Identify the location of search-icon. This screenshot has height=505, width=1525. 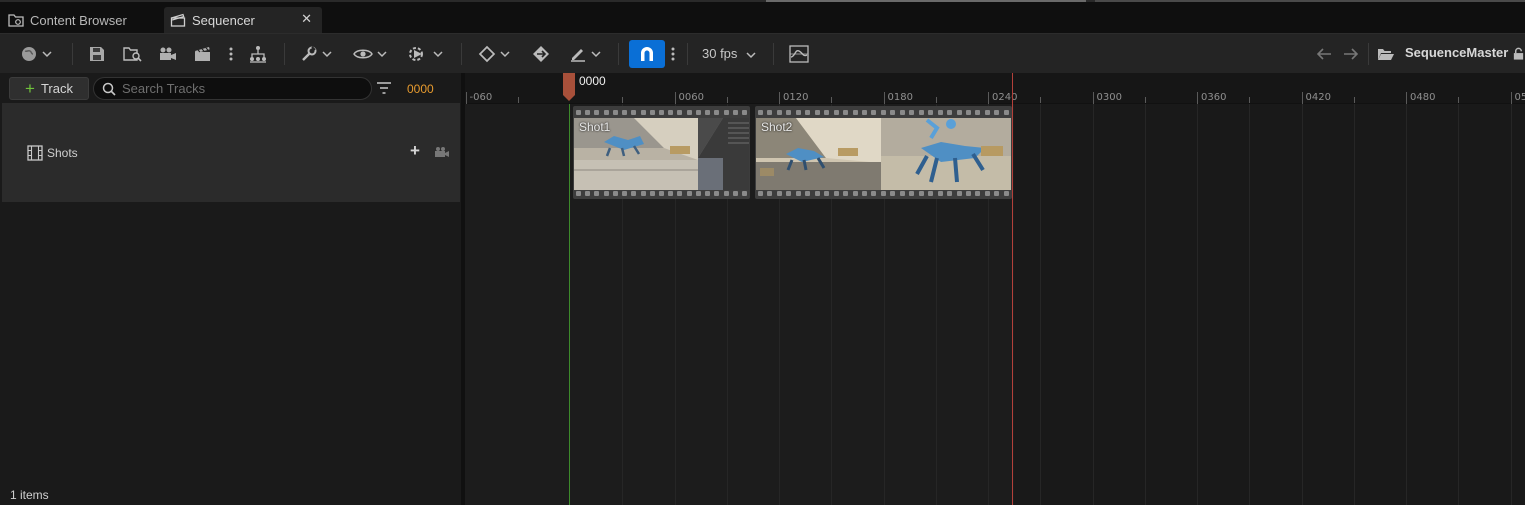
(109, 89).